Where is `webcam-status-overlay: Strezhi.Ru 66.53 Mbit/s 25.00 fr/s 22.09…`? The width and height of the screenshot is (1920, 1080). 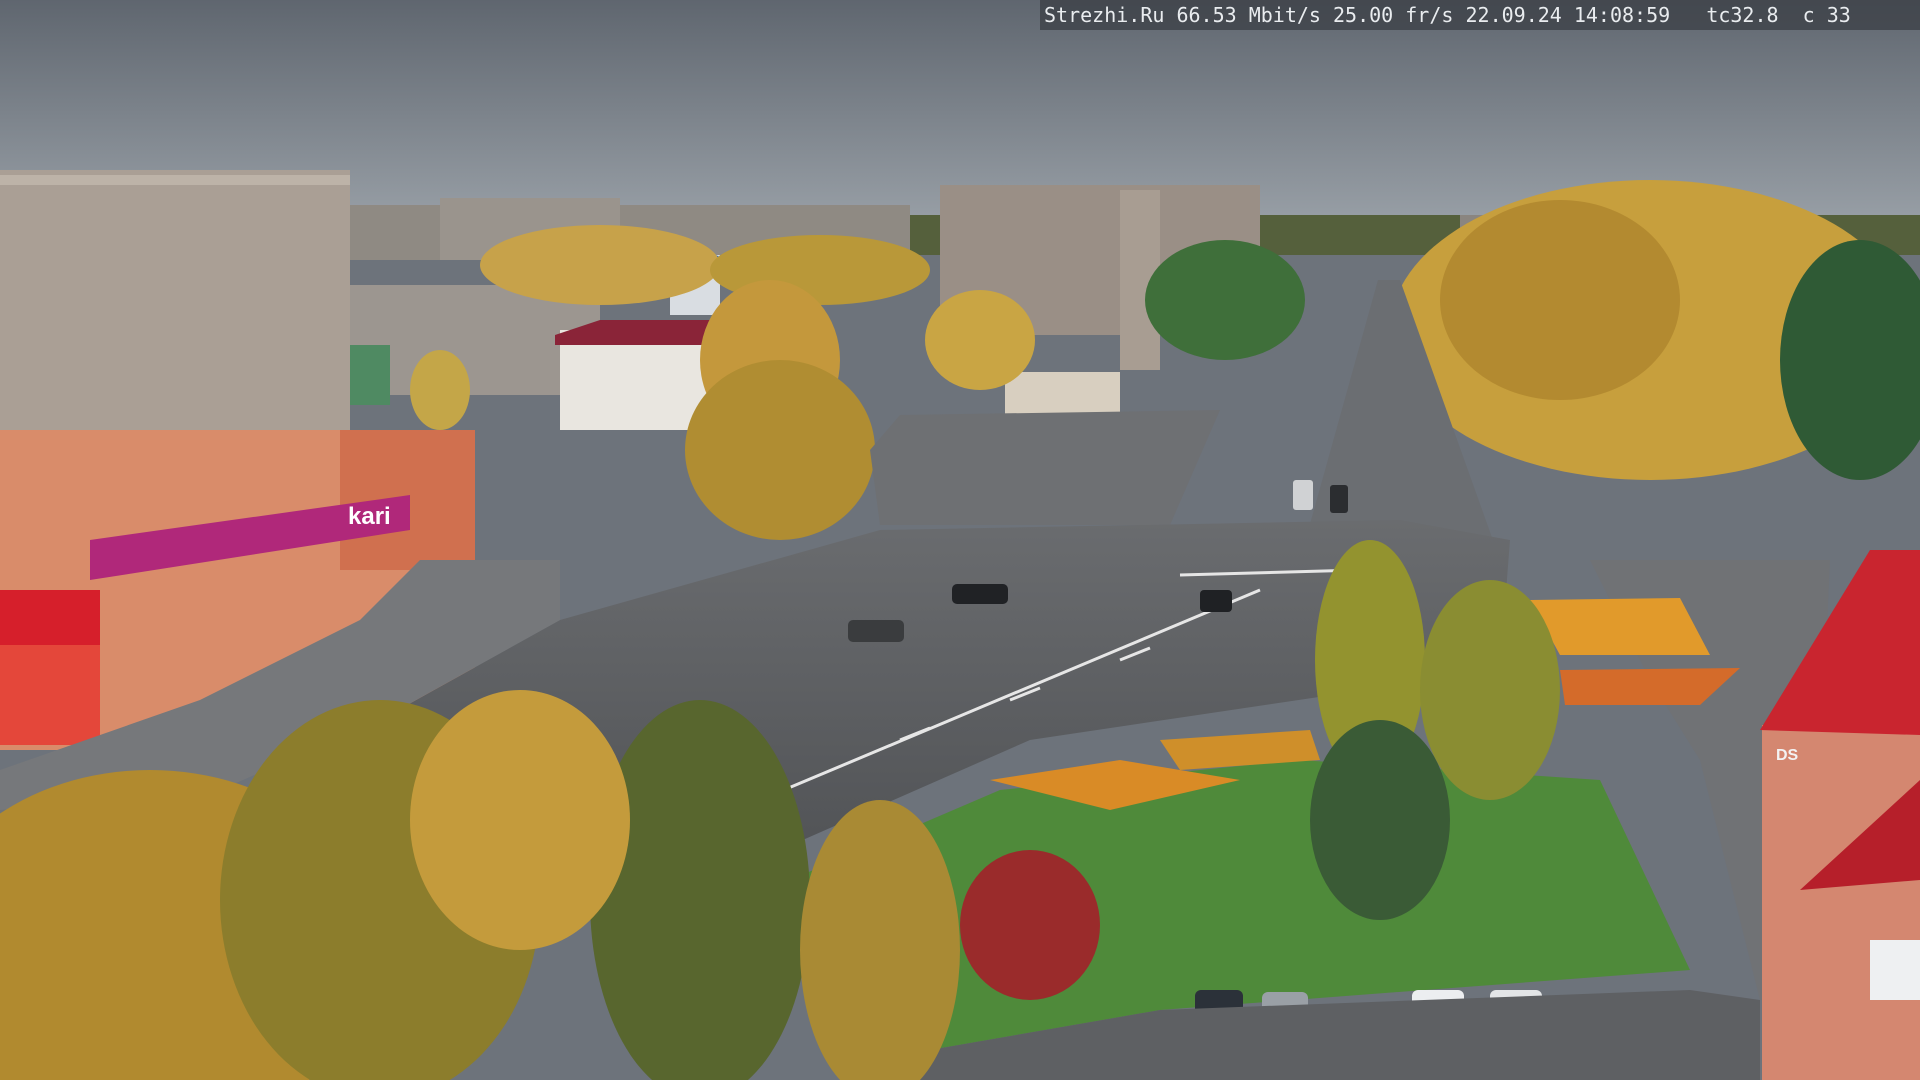
webcam-status-overlay: Strezhi.Ru 66.53 Mbit/s 25.00 fr/s 22.09… is located at coordinates (1480, 15).